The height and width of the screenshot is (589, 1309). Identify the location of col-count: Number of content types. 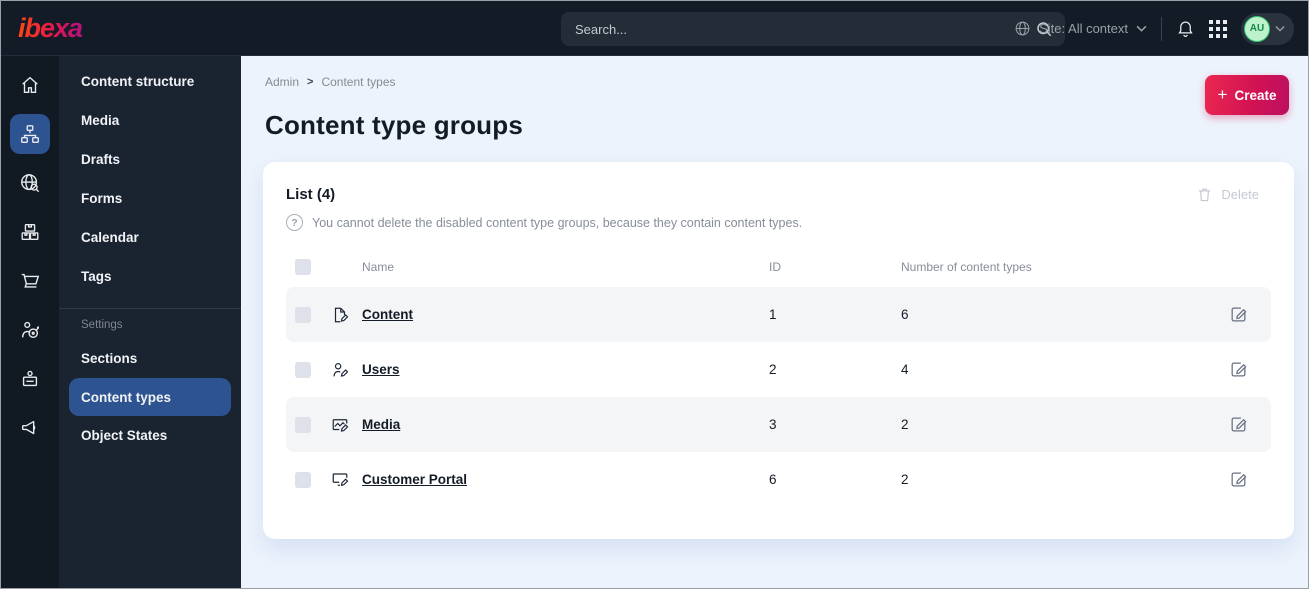
(966, 267).